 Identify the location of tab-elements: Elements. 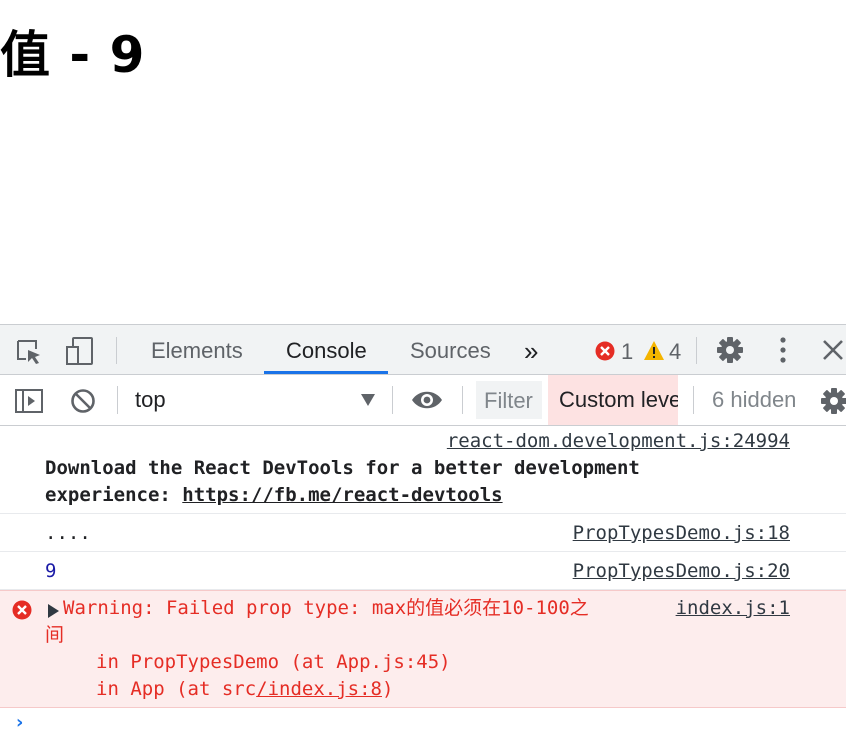
(197, 350).